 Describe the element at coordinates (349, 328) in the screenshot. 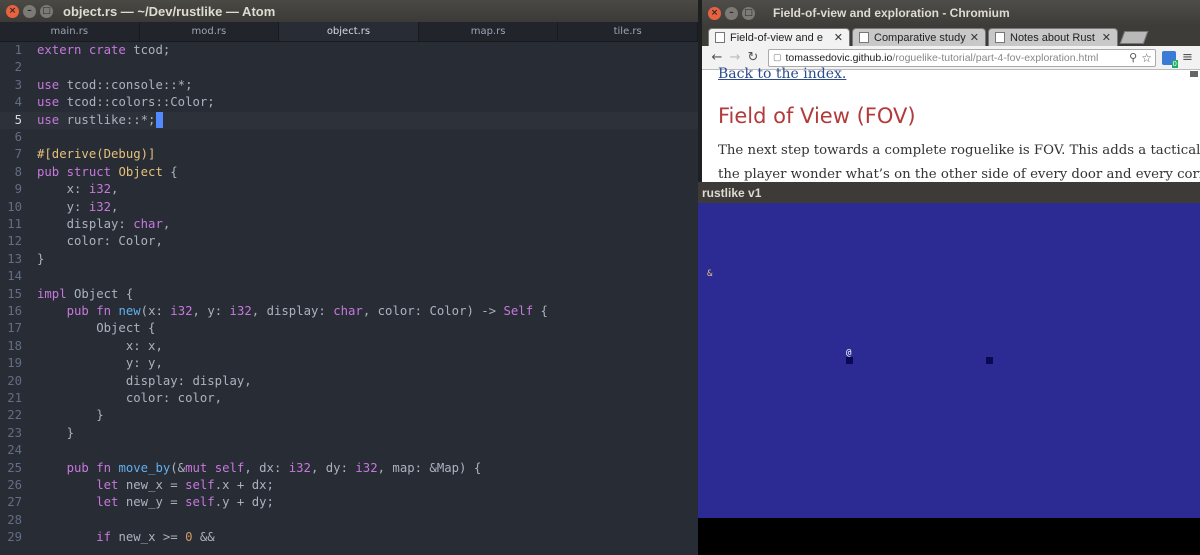

I see `code-line: 17 Object {` at that location.